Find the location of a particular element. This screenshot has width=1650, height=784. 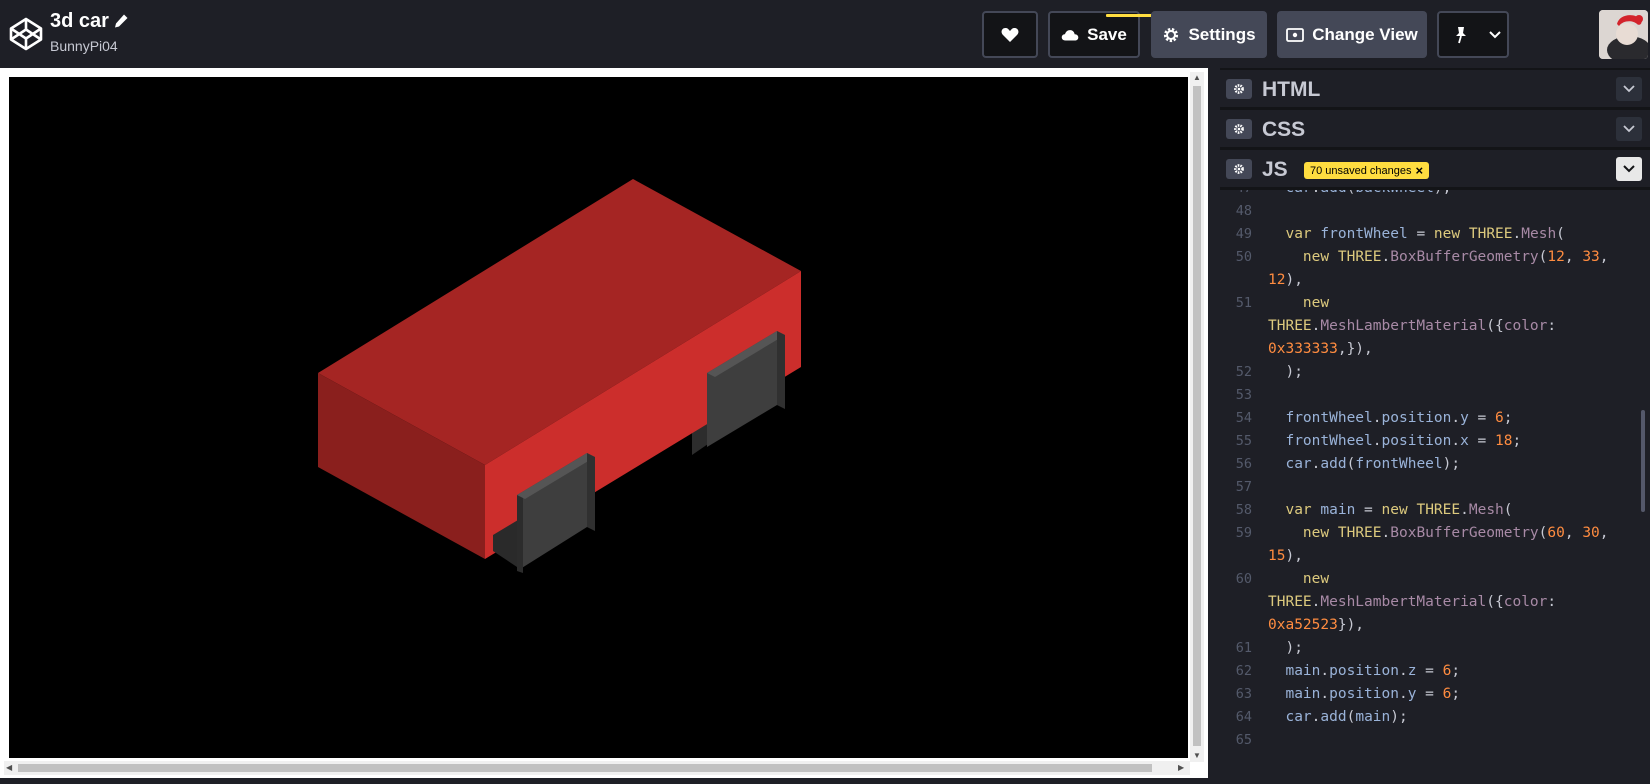

html-settings-button is located at coordinates (1239, 89).